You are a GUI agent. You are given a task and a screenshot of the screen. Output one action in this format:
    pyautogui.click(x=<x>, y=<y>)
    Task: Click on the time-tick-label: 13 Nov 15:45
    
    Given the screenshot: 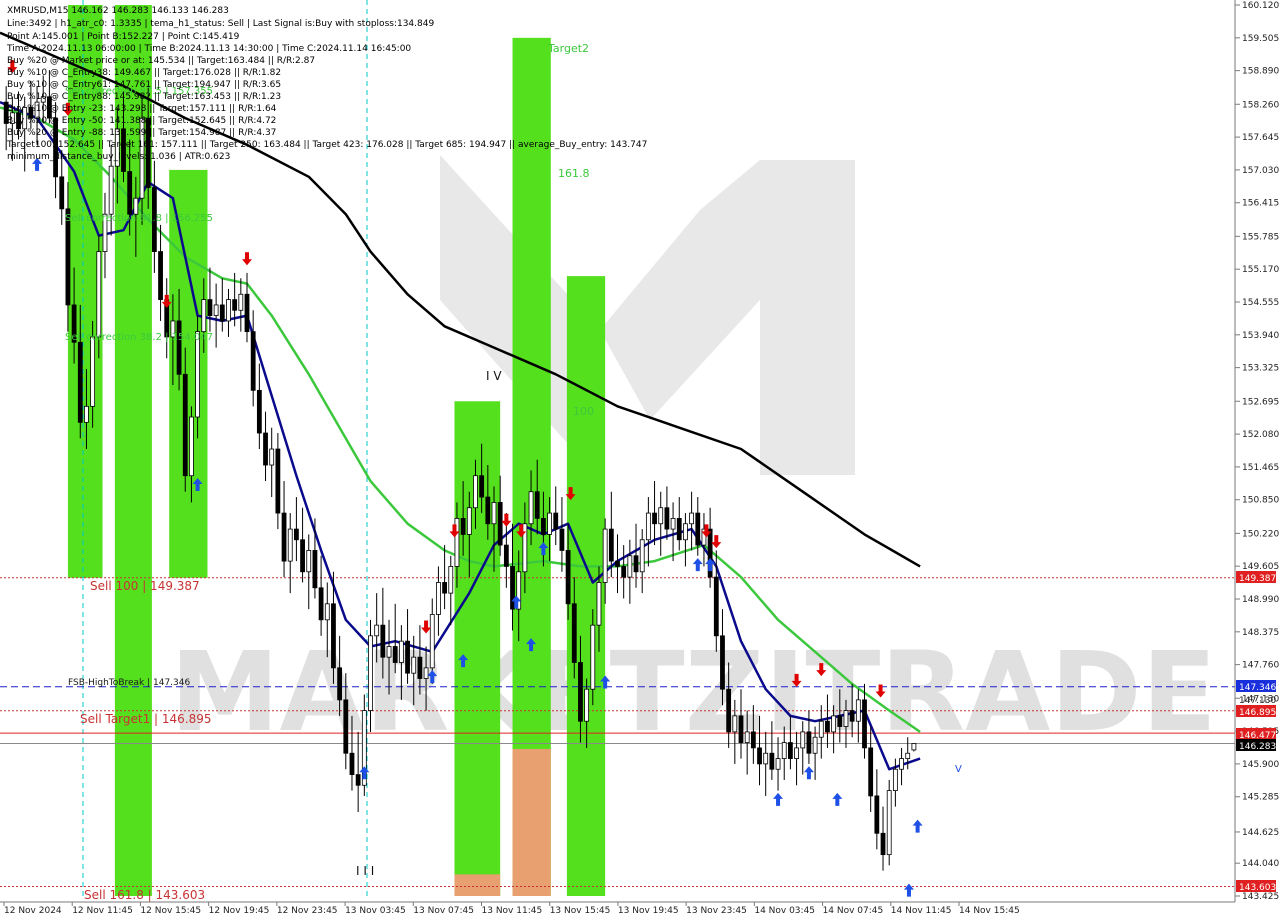 What is the action you would take?
    pyautogui.click(x=580, y=911)
    